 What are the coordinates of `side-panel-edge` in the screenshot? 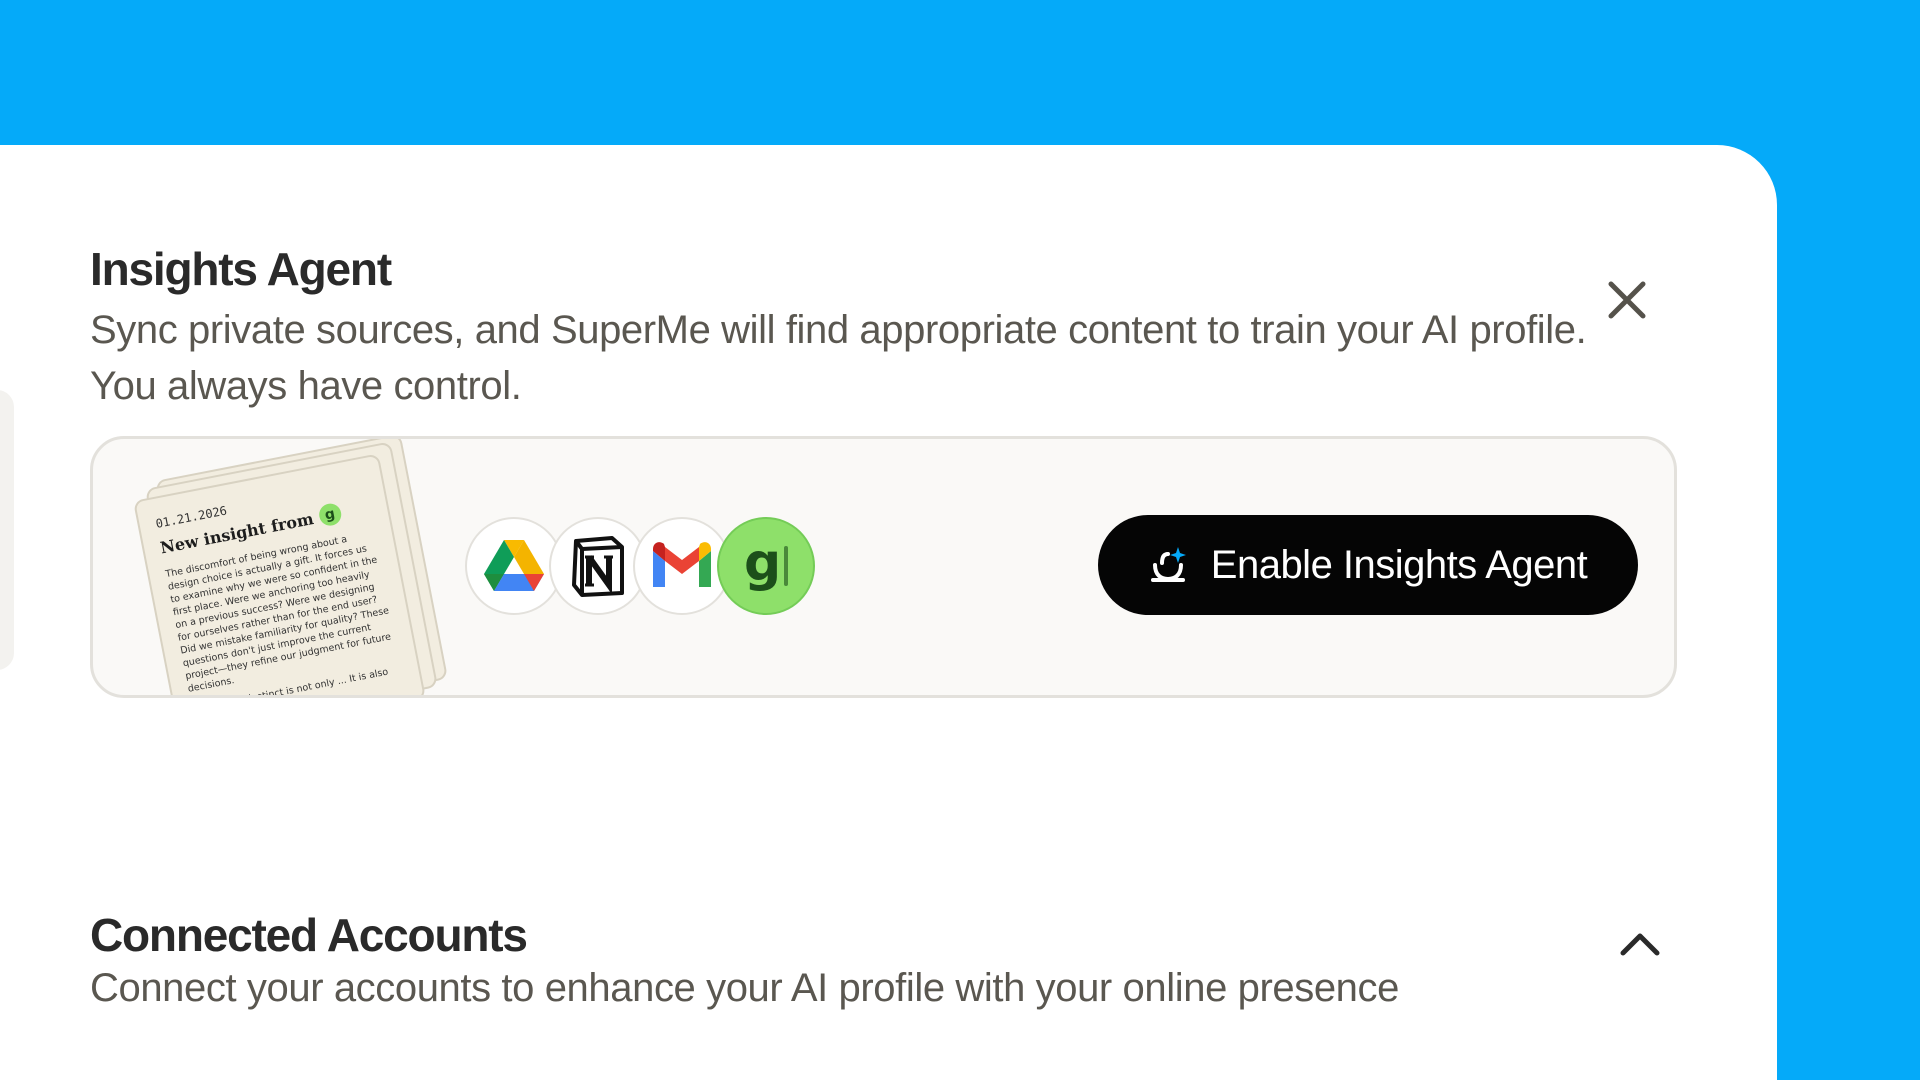 It's located at (7, 530).